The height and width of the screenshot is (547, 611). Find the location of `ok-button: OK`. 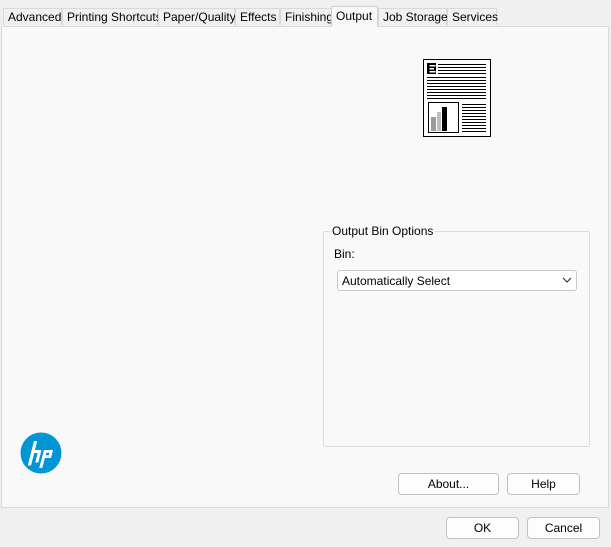

ok-button: OK is located at coordinates (482, 528).